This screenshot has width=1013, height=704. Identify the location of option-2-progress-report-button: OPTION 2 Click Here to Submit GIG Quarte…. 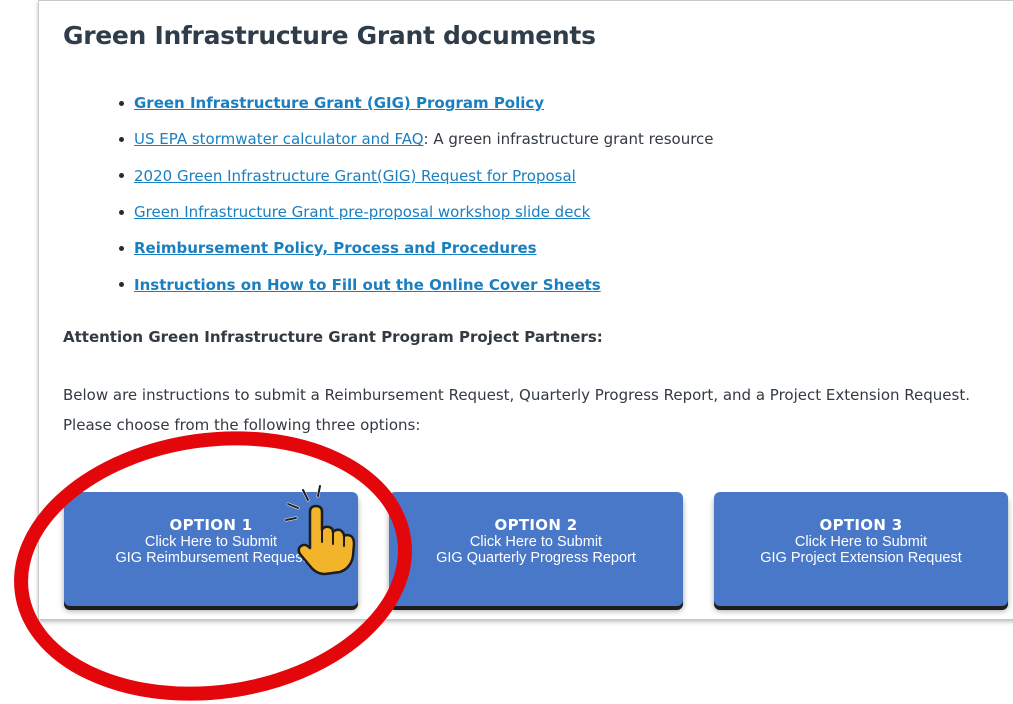
(536, 549).